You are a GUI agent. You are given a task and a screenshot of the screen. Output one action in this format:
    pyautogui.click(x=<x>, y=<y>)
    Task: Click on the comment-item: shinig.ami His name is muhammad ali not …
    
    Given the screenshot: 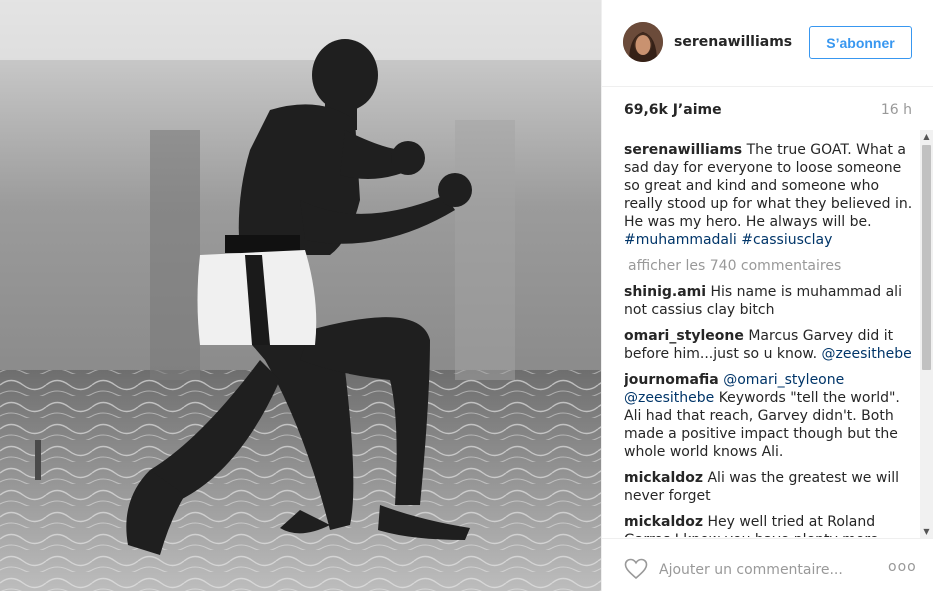 What is the action you would take?
    pyautogui.click(x=769, y=301)
    